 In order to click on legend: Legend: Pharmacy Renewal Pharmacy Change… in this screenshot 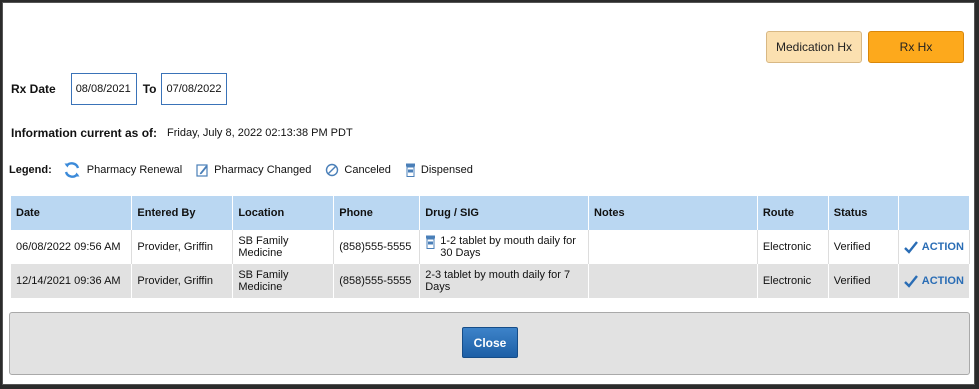, I will do `click(248, 170)`.